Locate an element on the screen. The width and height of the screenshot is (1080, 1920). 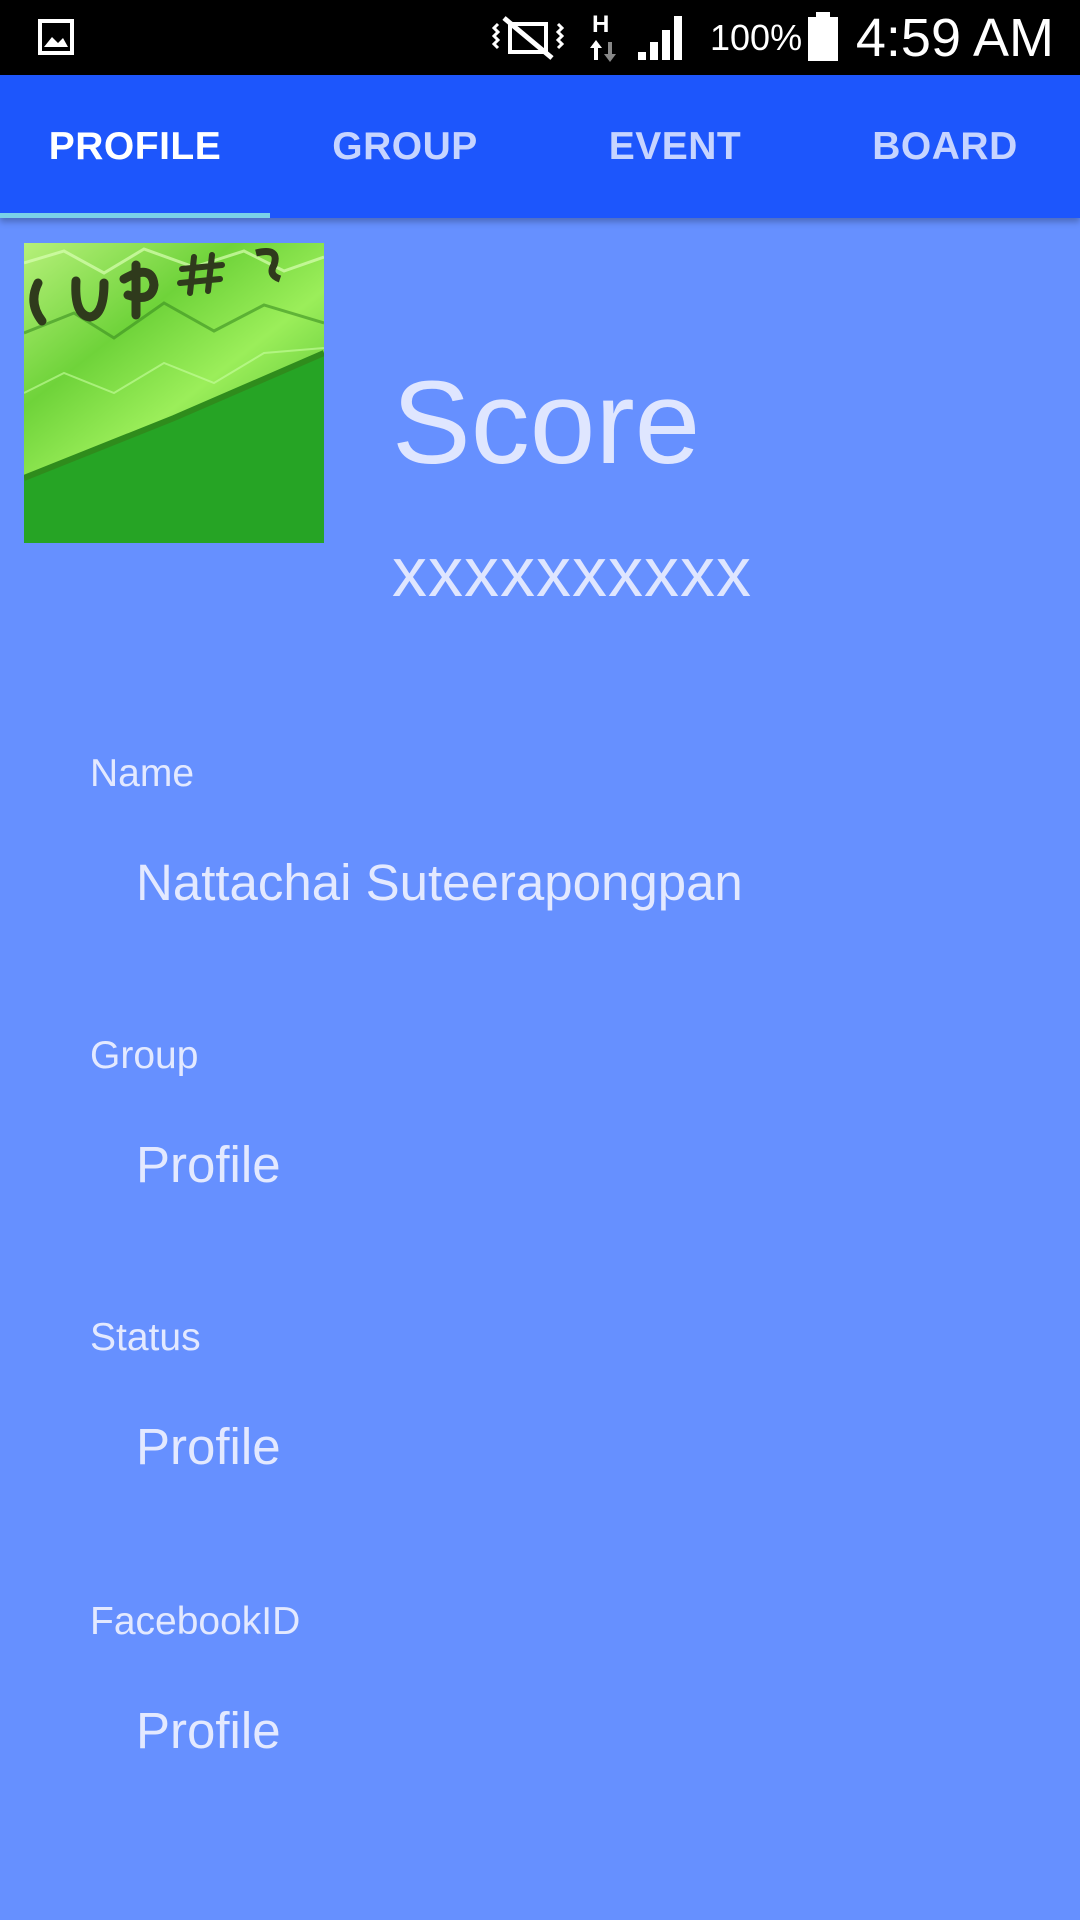
group-label: Group is located at coordinates (144, 1055).